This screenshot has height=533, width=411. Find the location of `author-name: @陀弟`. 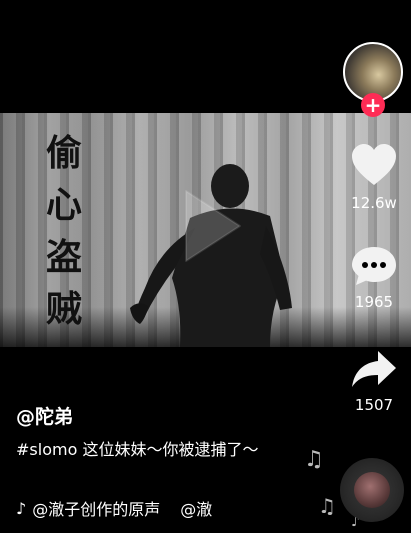

author-name: @陀弟 is located at coordinates (44, 415).